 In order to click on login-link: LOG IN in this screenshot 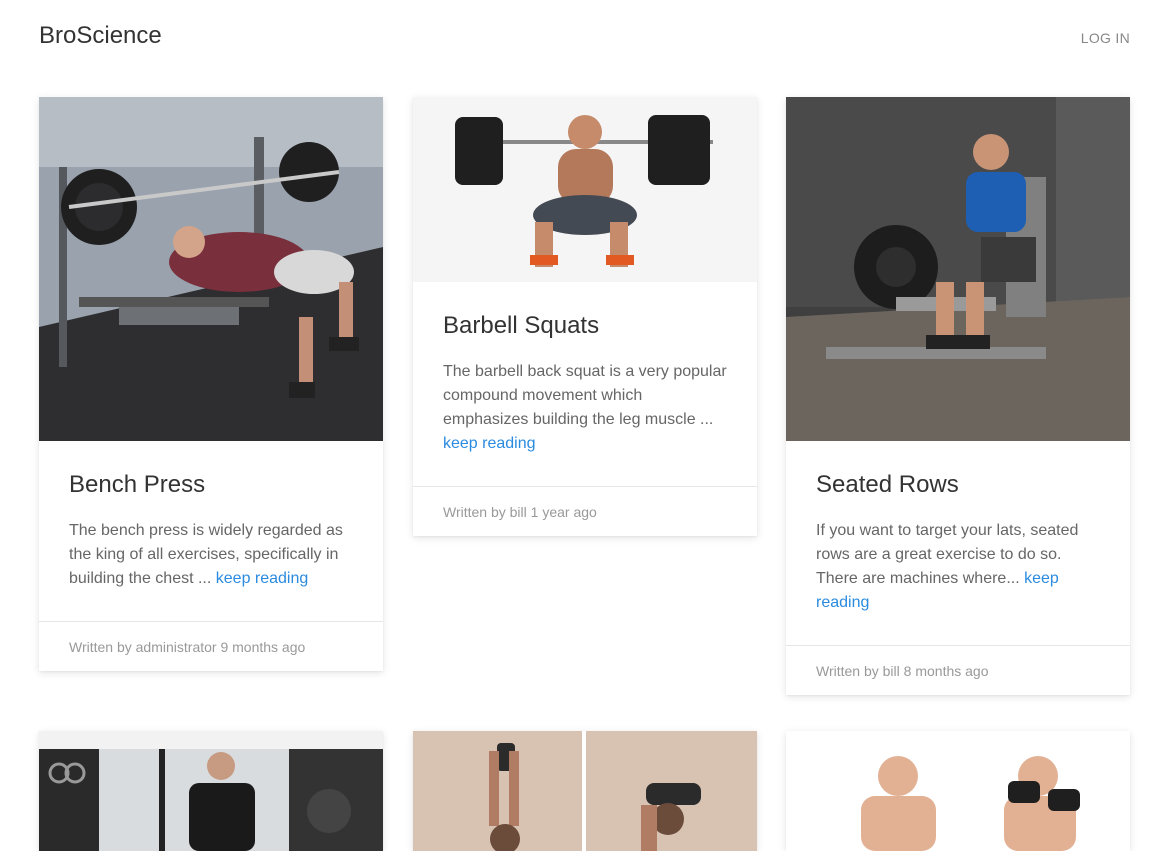, I will do `click(1105, 38)`.